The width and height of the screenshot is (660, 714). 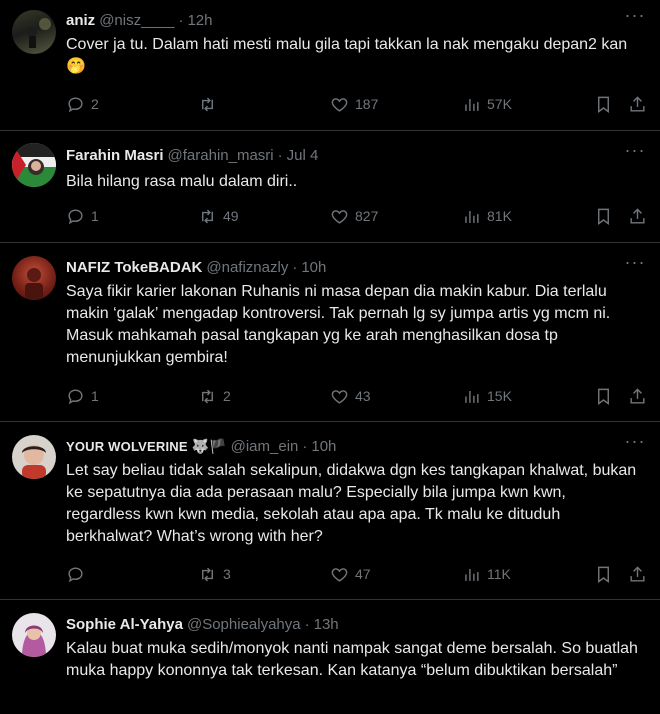 What do you see at coordinates (303, 155) in the screenshot?
I see `timestamp: Jul 4` at bounding box center [303, 155].